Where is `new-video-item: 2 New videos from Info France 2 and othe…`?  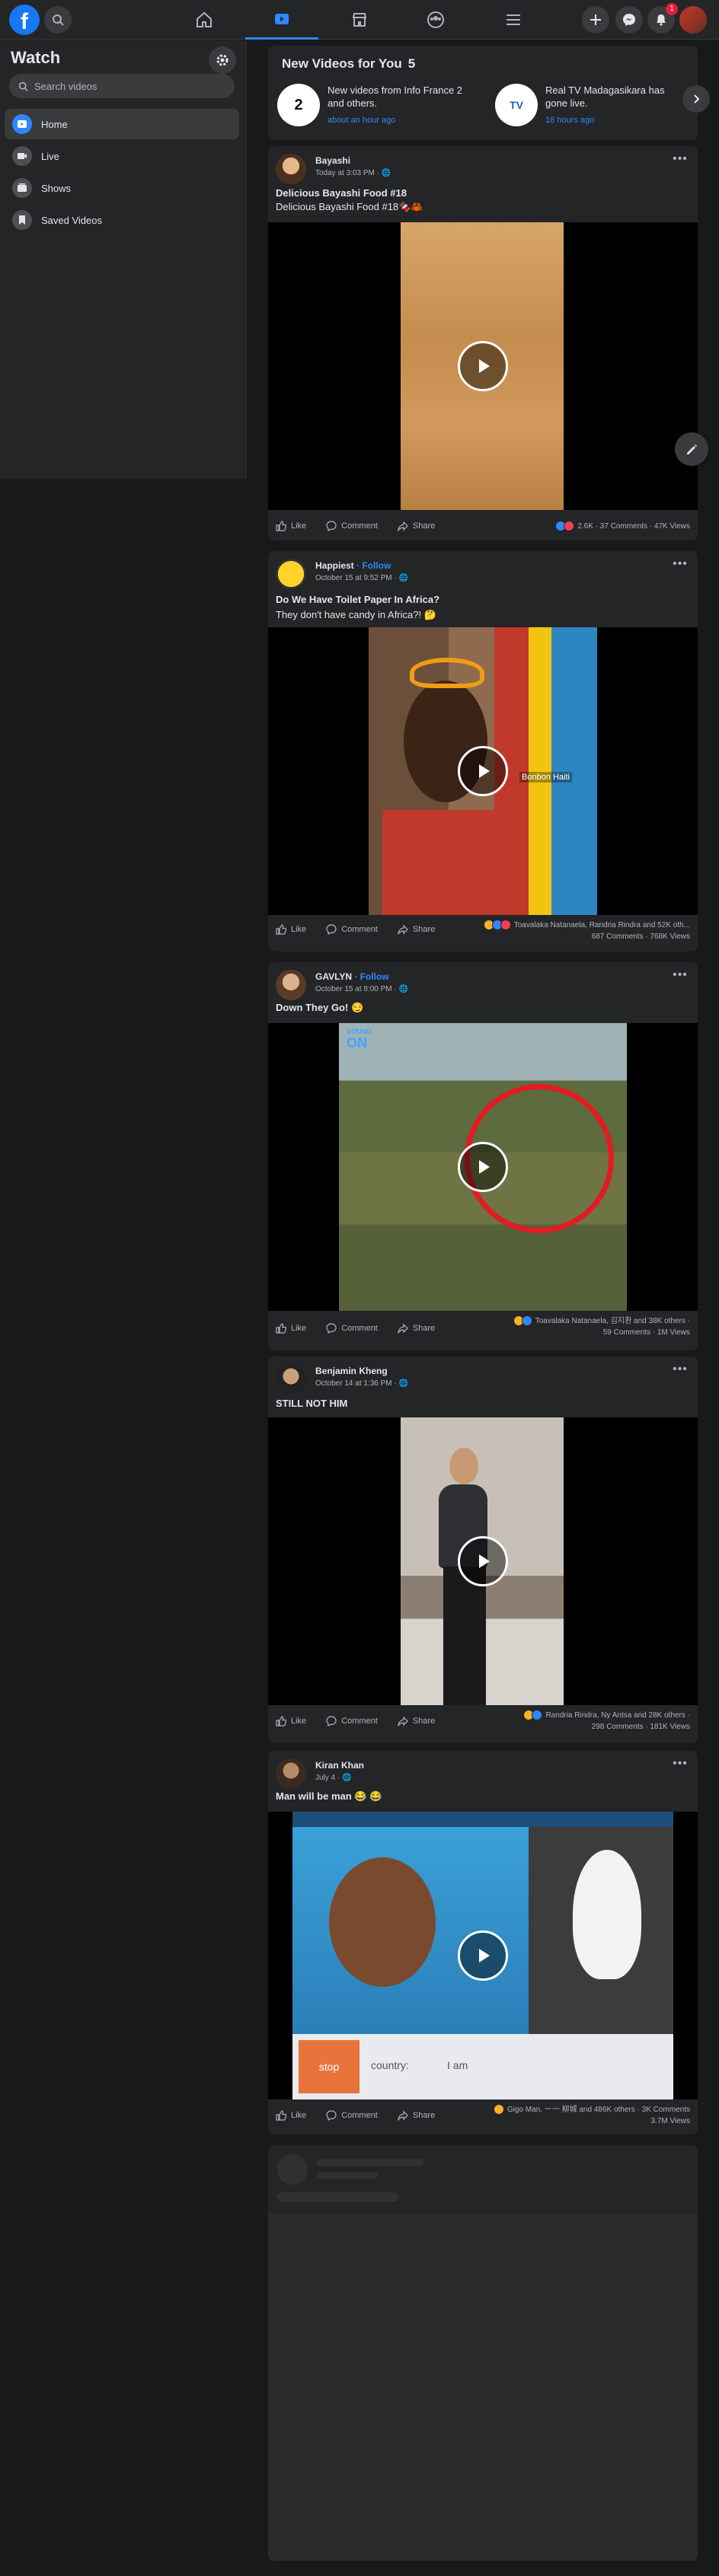 new-video-item: 2 New videos from Info France 2 and othe… is located at coordinates (372, 106).